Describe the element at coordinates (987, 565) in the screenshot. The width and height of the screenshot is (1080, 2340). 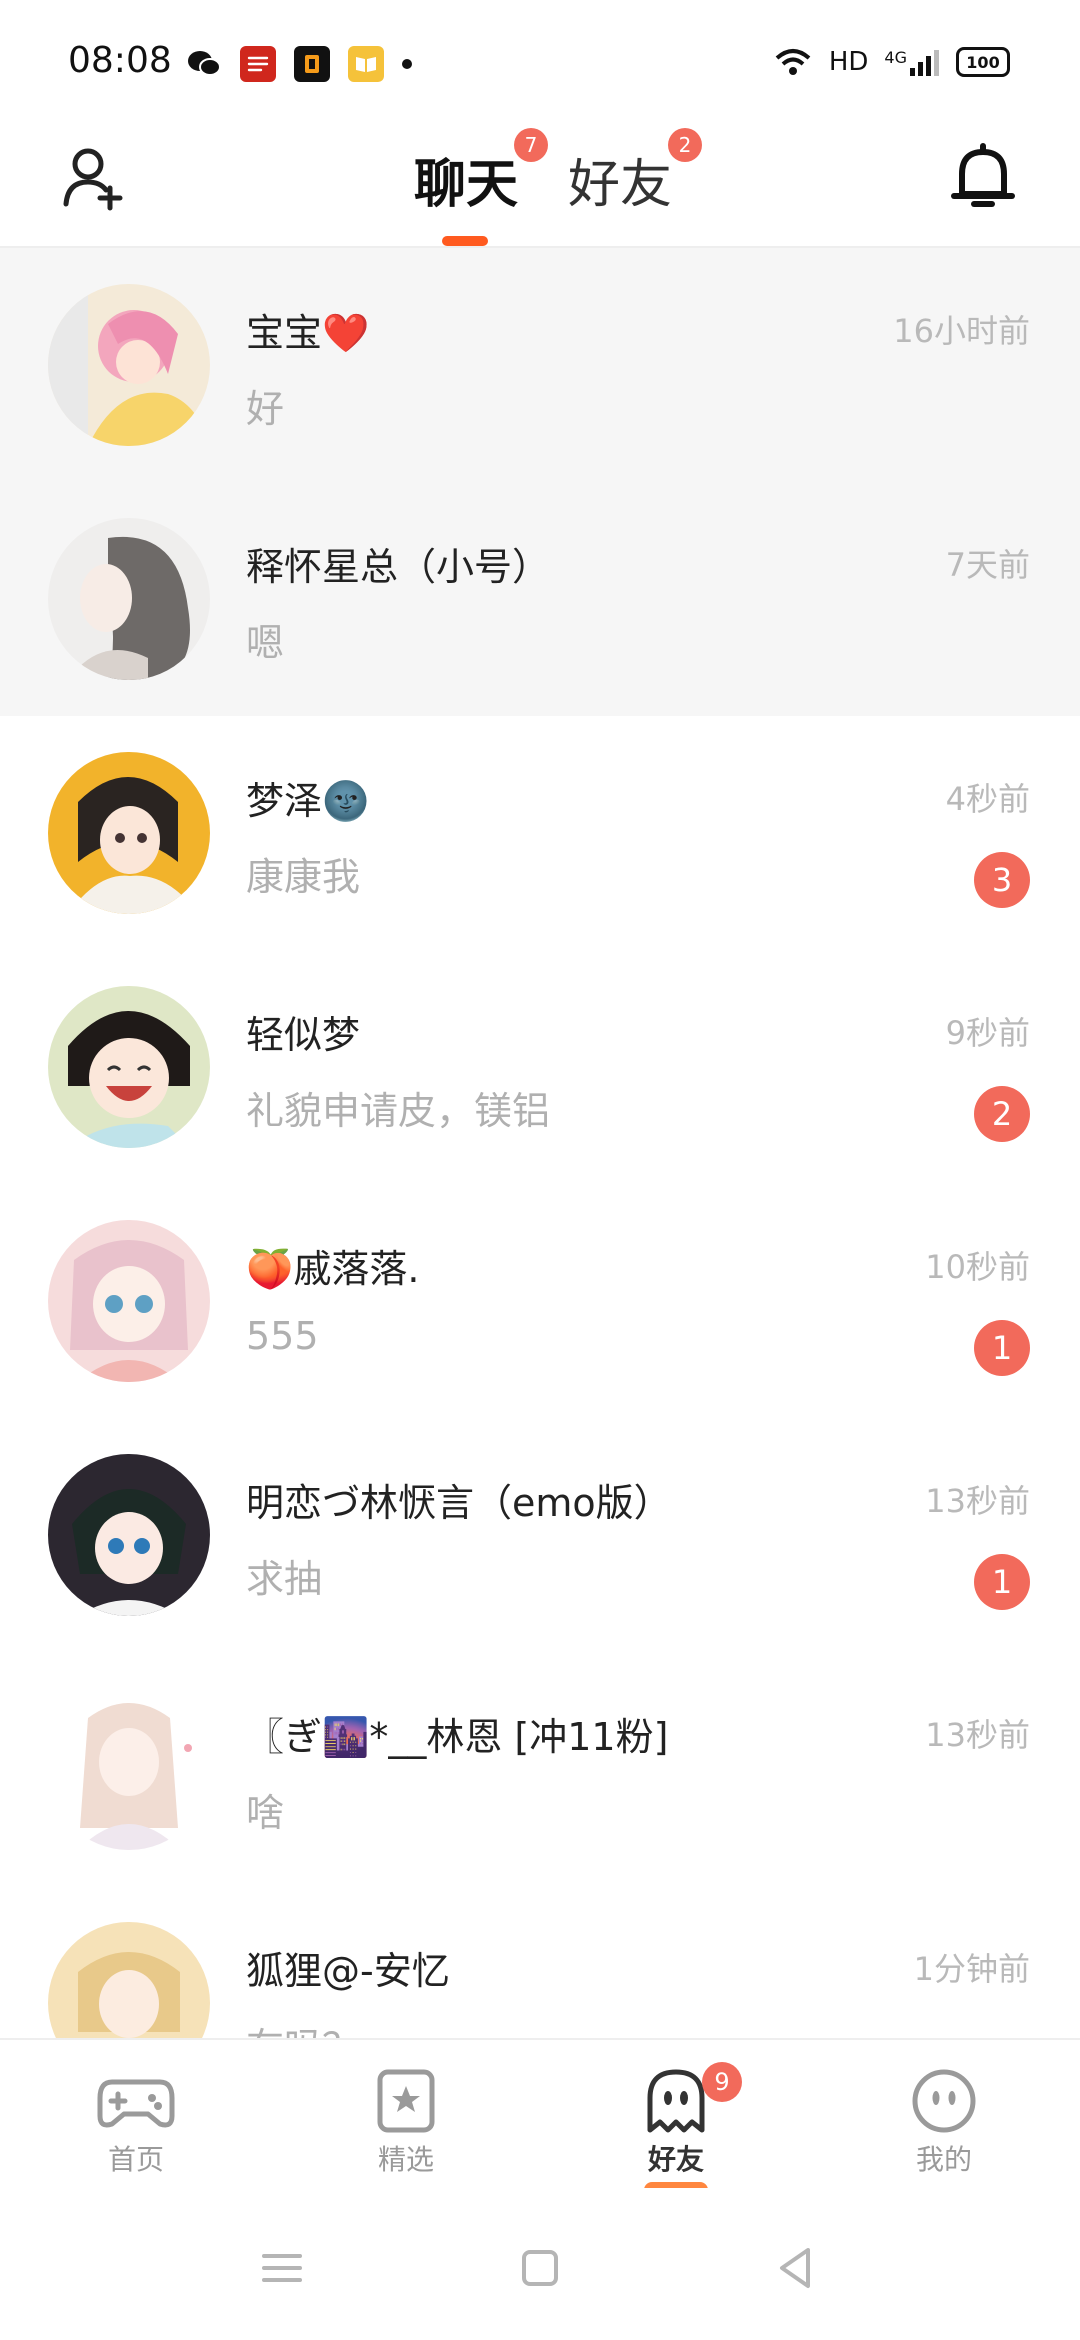
I see `chat-time: 7天前` at that location.